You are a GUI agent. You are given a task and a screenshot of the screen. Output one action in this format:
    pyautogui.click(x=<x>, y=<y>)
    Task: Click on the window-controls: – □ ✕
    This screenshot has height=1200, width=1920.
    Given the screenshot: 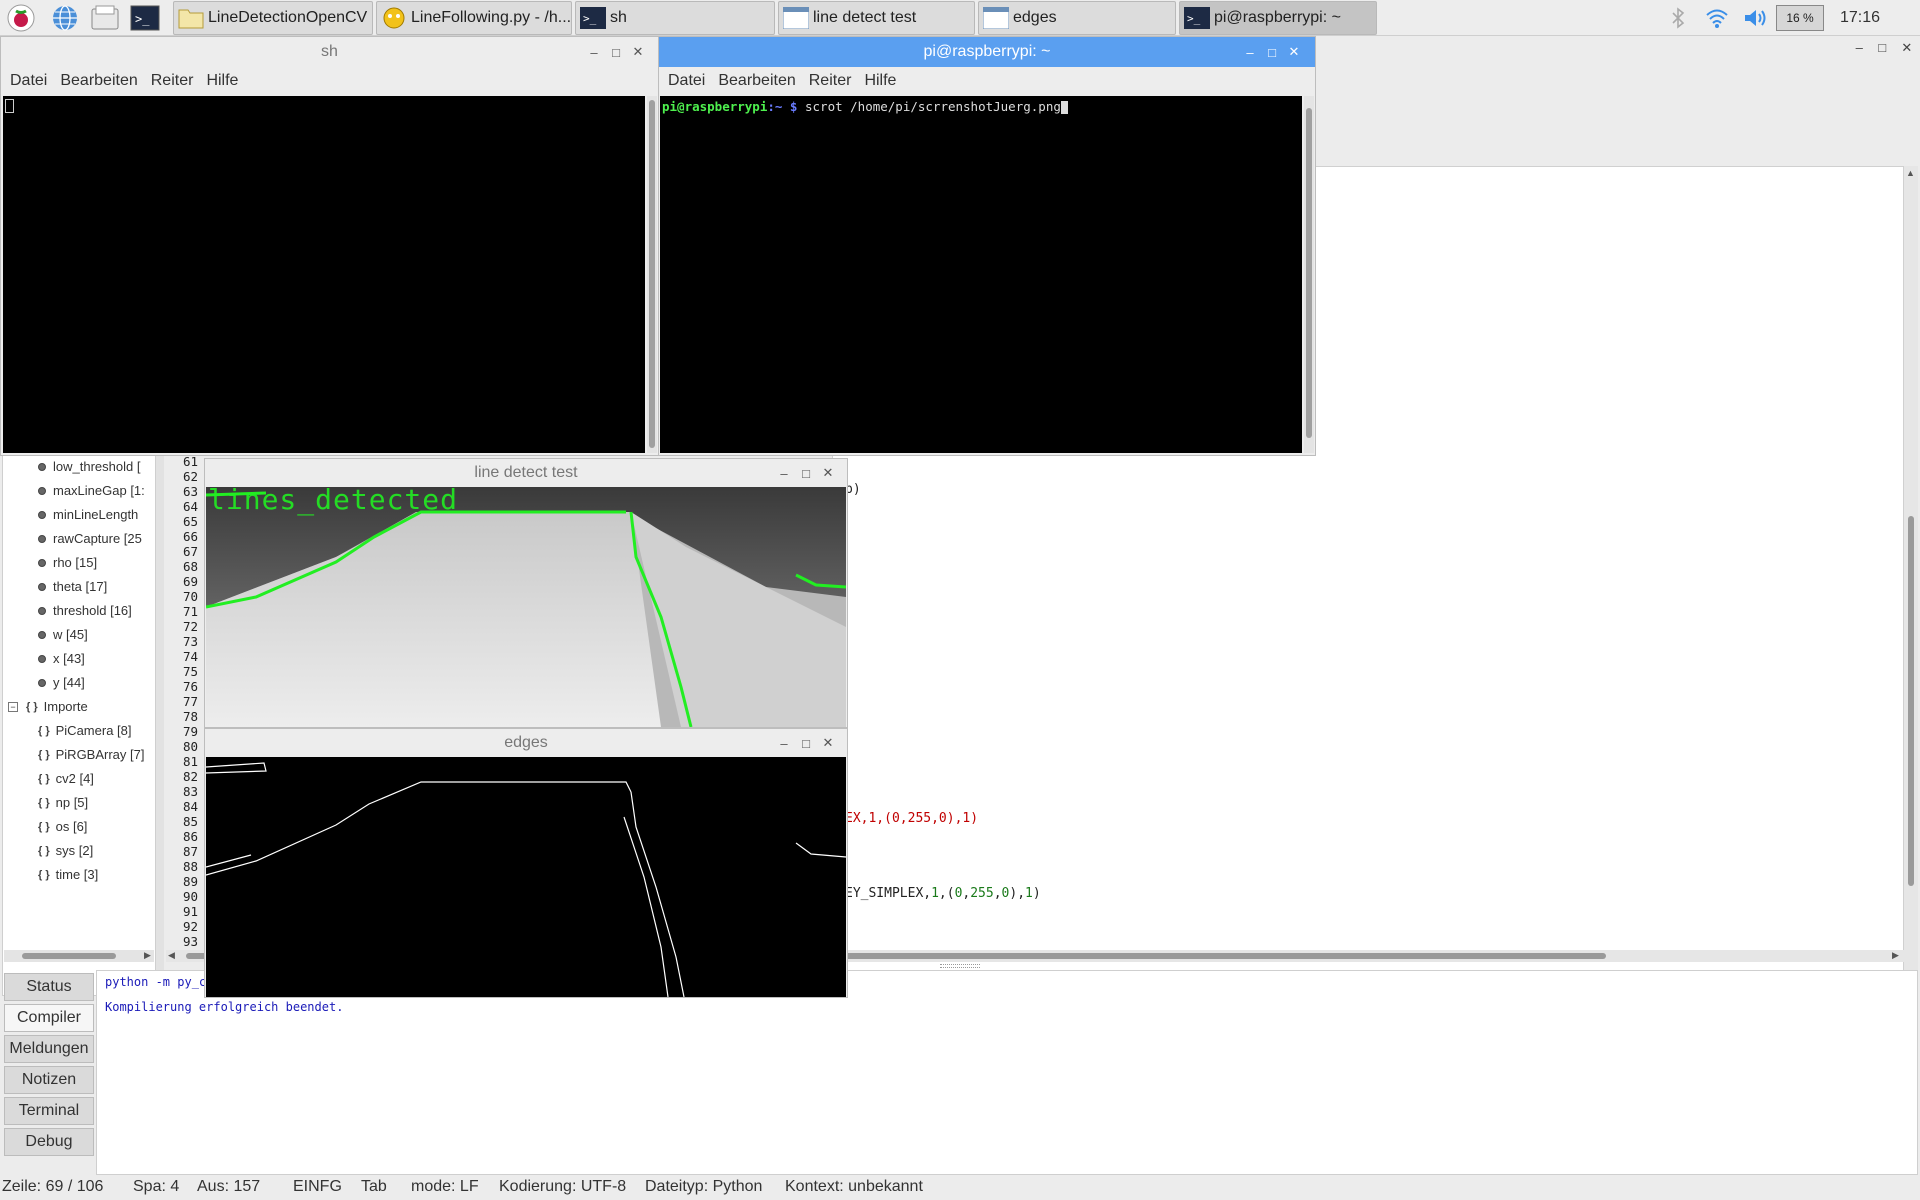 What is the action you would take?
    pyautogui.click(x=806, y=473)
    